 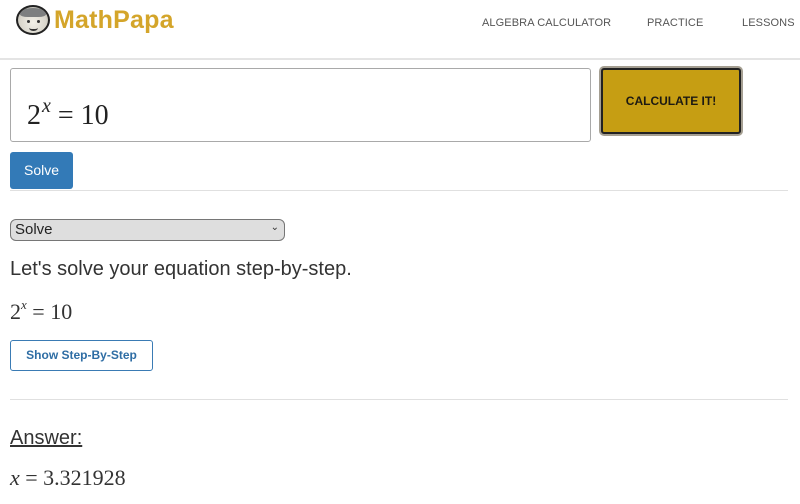 I want to click on solve-button: Solve, so click(x=41, y=170).